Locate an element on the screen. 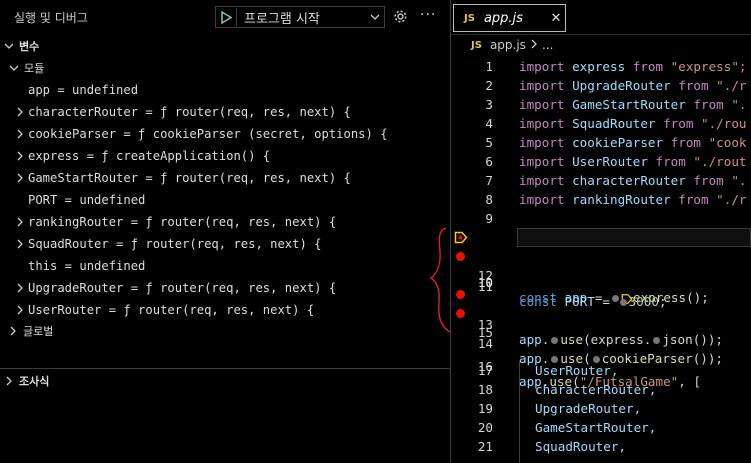  tab-app-js: JS app.js ✕ is located at coordinates (509, 18).